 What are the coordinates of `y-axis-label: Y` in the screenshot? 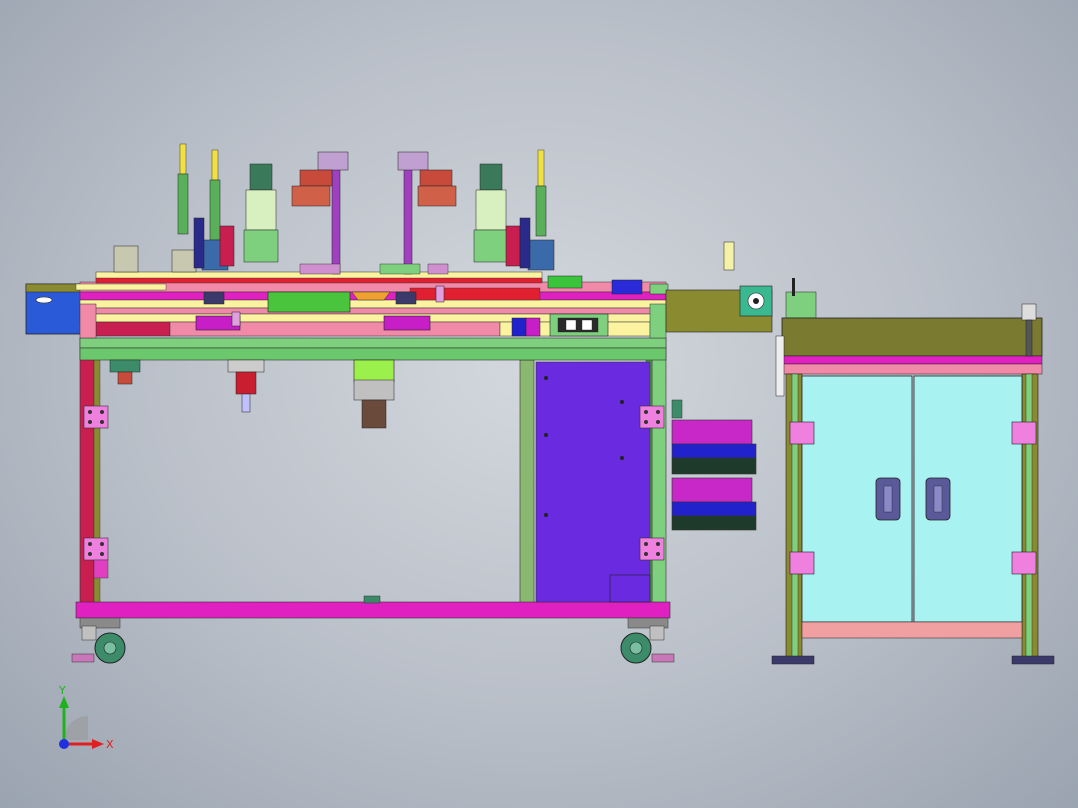 It's located at (62, 690).